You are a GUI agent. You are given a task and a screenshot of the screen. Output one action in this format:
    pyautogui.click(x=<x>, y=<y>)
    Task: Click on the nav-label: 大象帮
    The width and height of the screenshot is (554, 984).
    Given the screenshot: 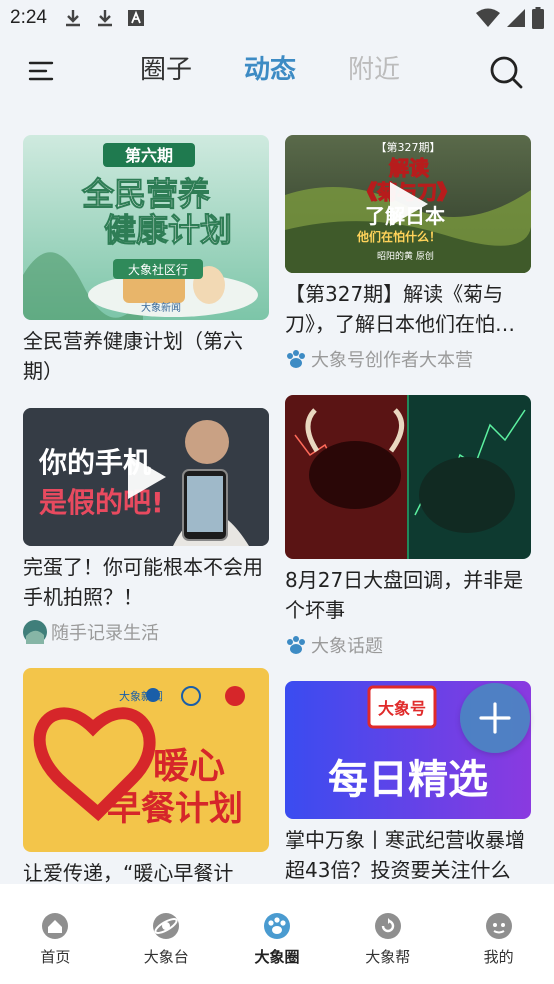 What is the action you would take?
    pyautogui.click(x=388, y=957)
    